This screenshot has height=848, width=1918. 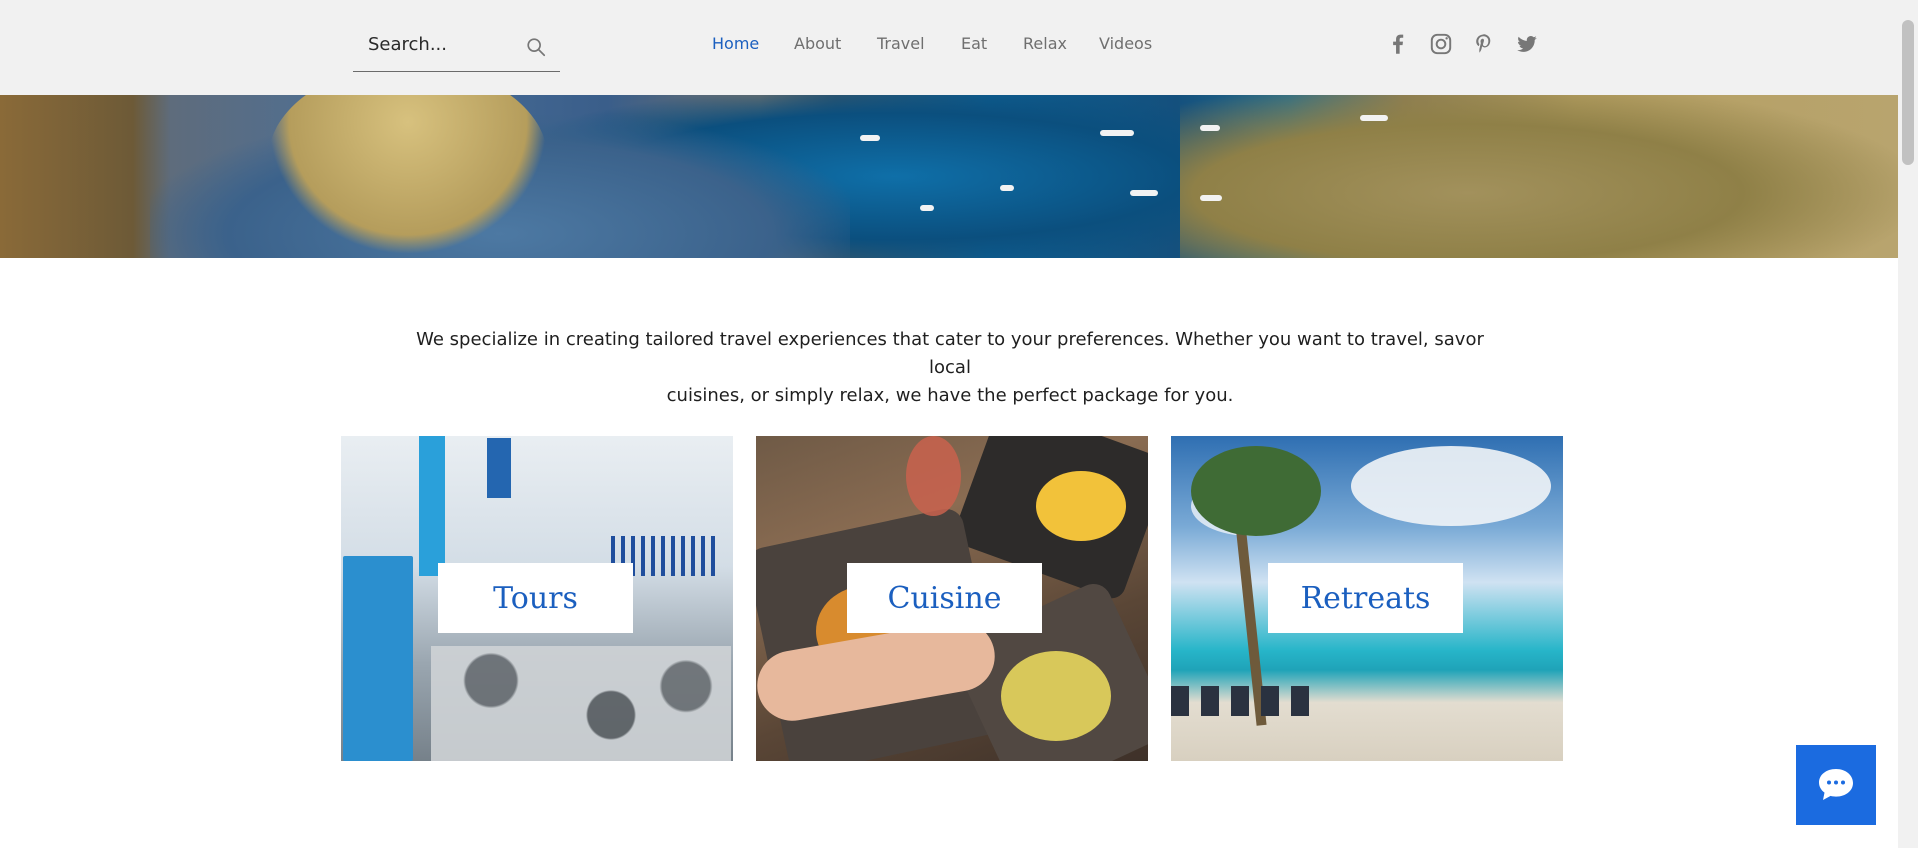 I want to click on chat-bubble-icon, so click(x=1836, y=784).